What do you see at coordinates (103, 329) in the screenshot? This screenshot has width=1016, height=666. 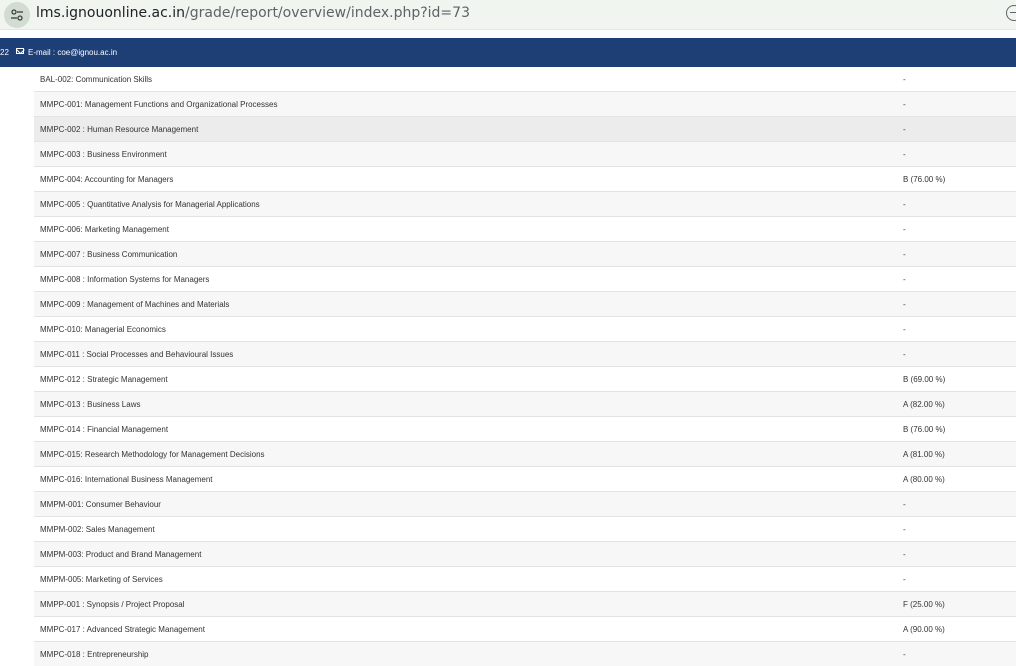 I see `course-name: MMPC-010: Managerial Economics` at bounding box center [103, 329].